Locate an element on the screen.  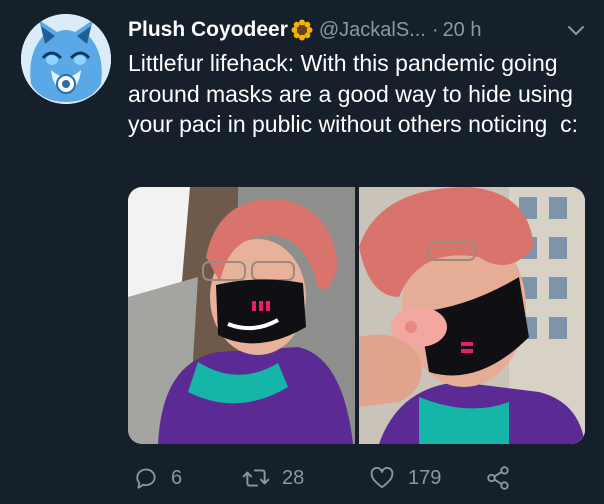
avatar-image is located at coordinates (66, 59).